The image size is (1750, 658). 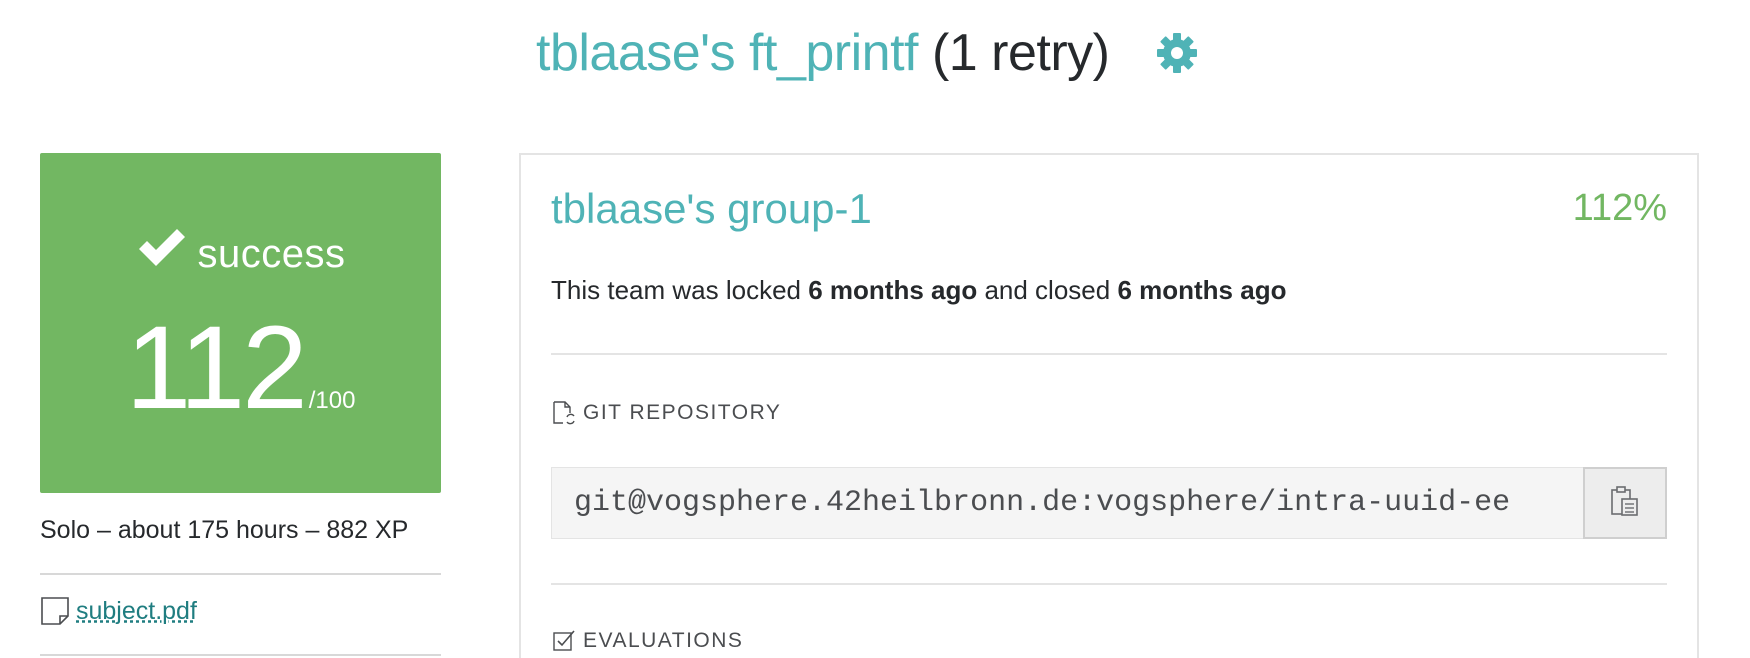 I want to click on repository-field, so click(x=1109, y=503).